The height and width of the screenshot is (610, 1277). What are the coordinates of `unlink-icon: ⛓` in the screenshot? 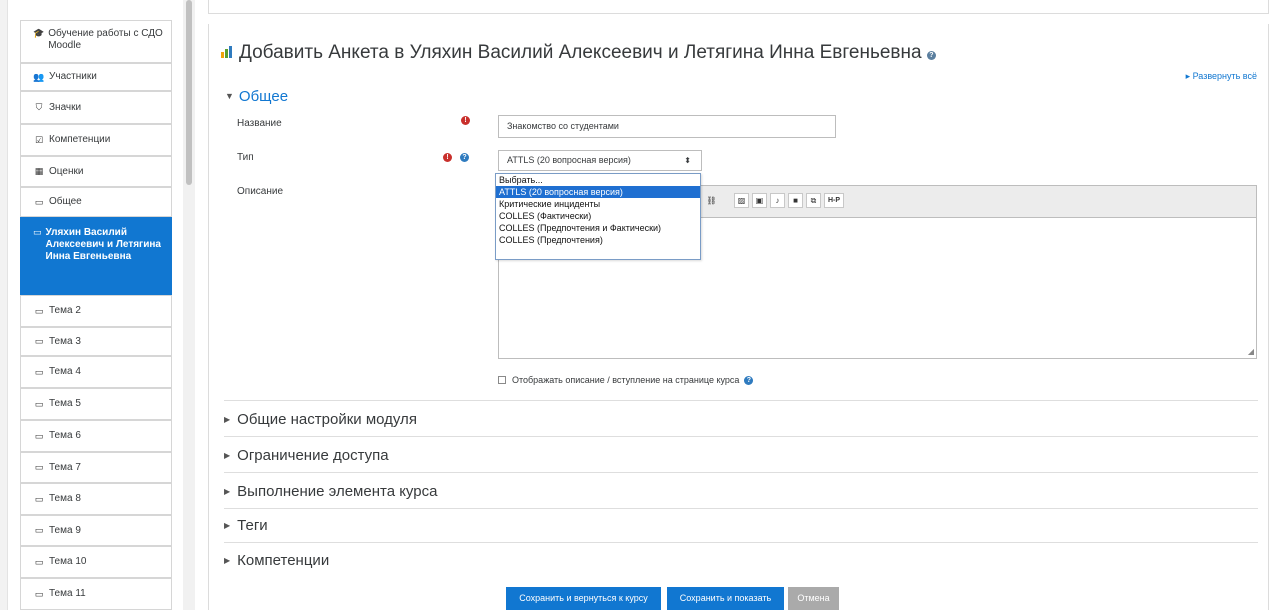 It's located at (711, 200).